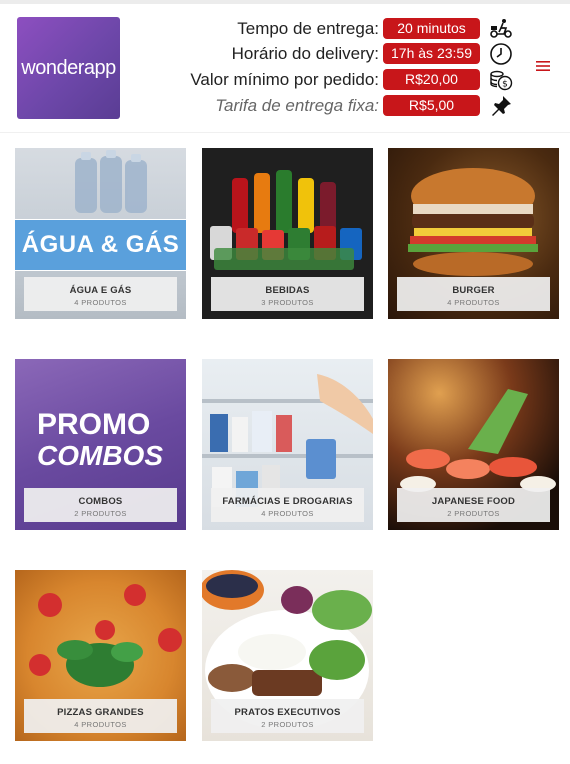 The height and width of the screenshot is (764, 570). Describe the element at coordinates (305, 53) in the screenshot. I see `delivery-hours-label: Horário do delivery:` at that location.